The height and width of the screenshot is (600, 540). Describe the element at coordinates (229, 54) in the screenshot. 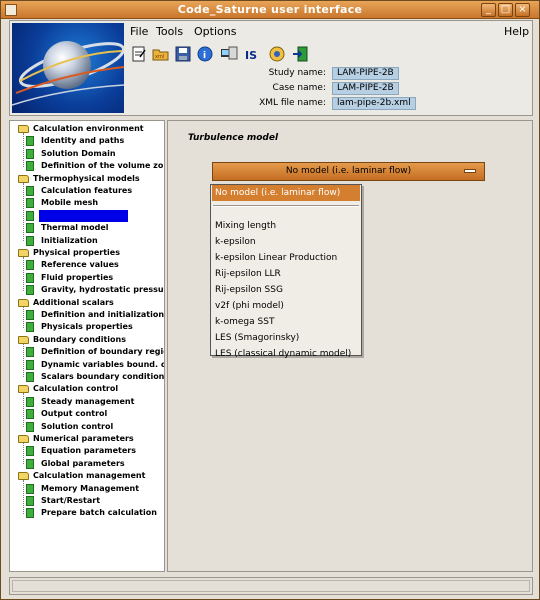

I see `case-browser-icon` at that location.